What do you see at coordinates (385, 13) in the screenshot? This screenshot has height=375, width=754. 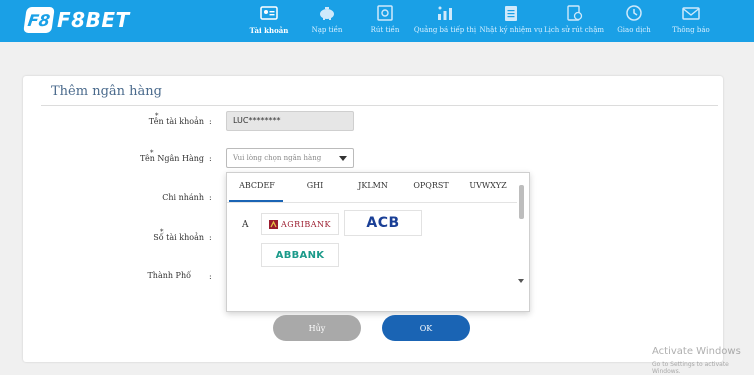 I see `safe-icon` at bounding box center [385, 13].